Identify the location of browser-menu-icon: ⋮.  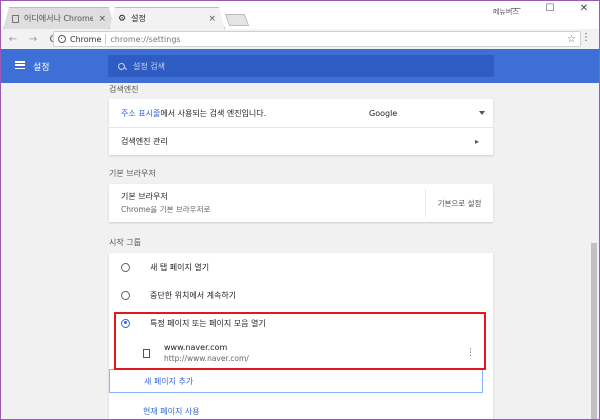
(586, 37).